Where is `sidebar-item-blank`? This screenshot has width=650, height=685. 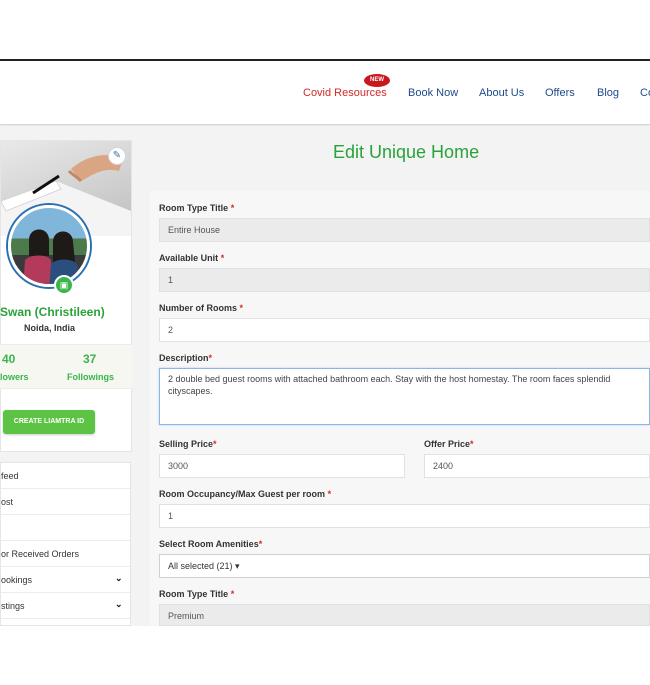 sidebar-item-blank is located at coordinates (65, 528).